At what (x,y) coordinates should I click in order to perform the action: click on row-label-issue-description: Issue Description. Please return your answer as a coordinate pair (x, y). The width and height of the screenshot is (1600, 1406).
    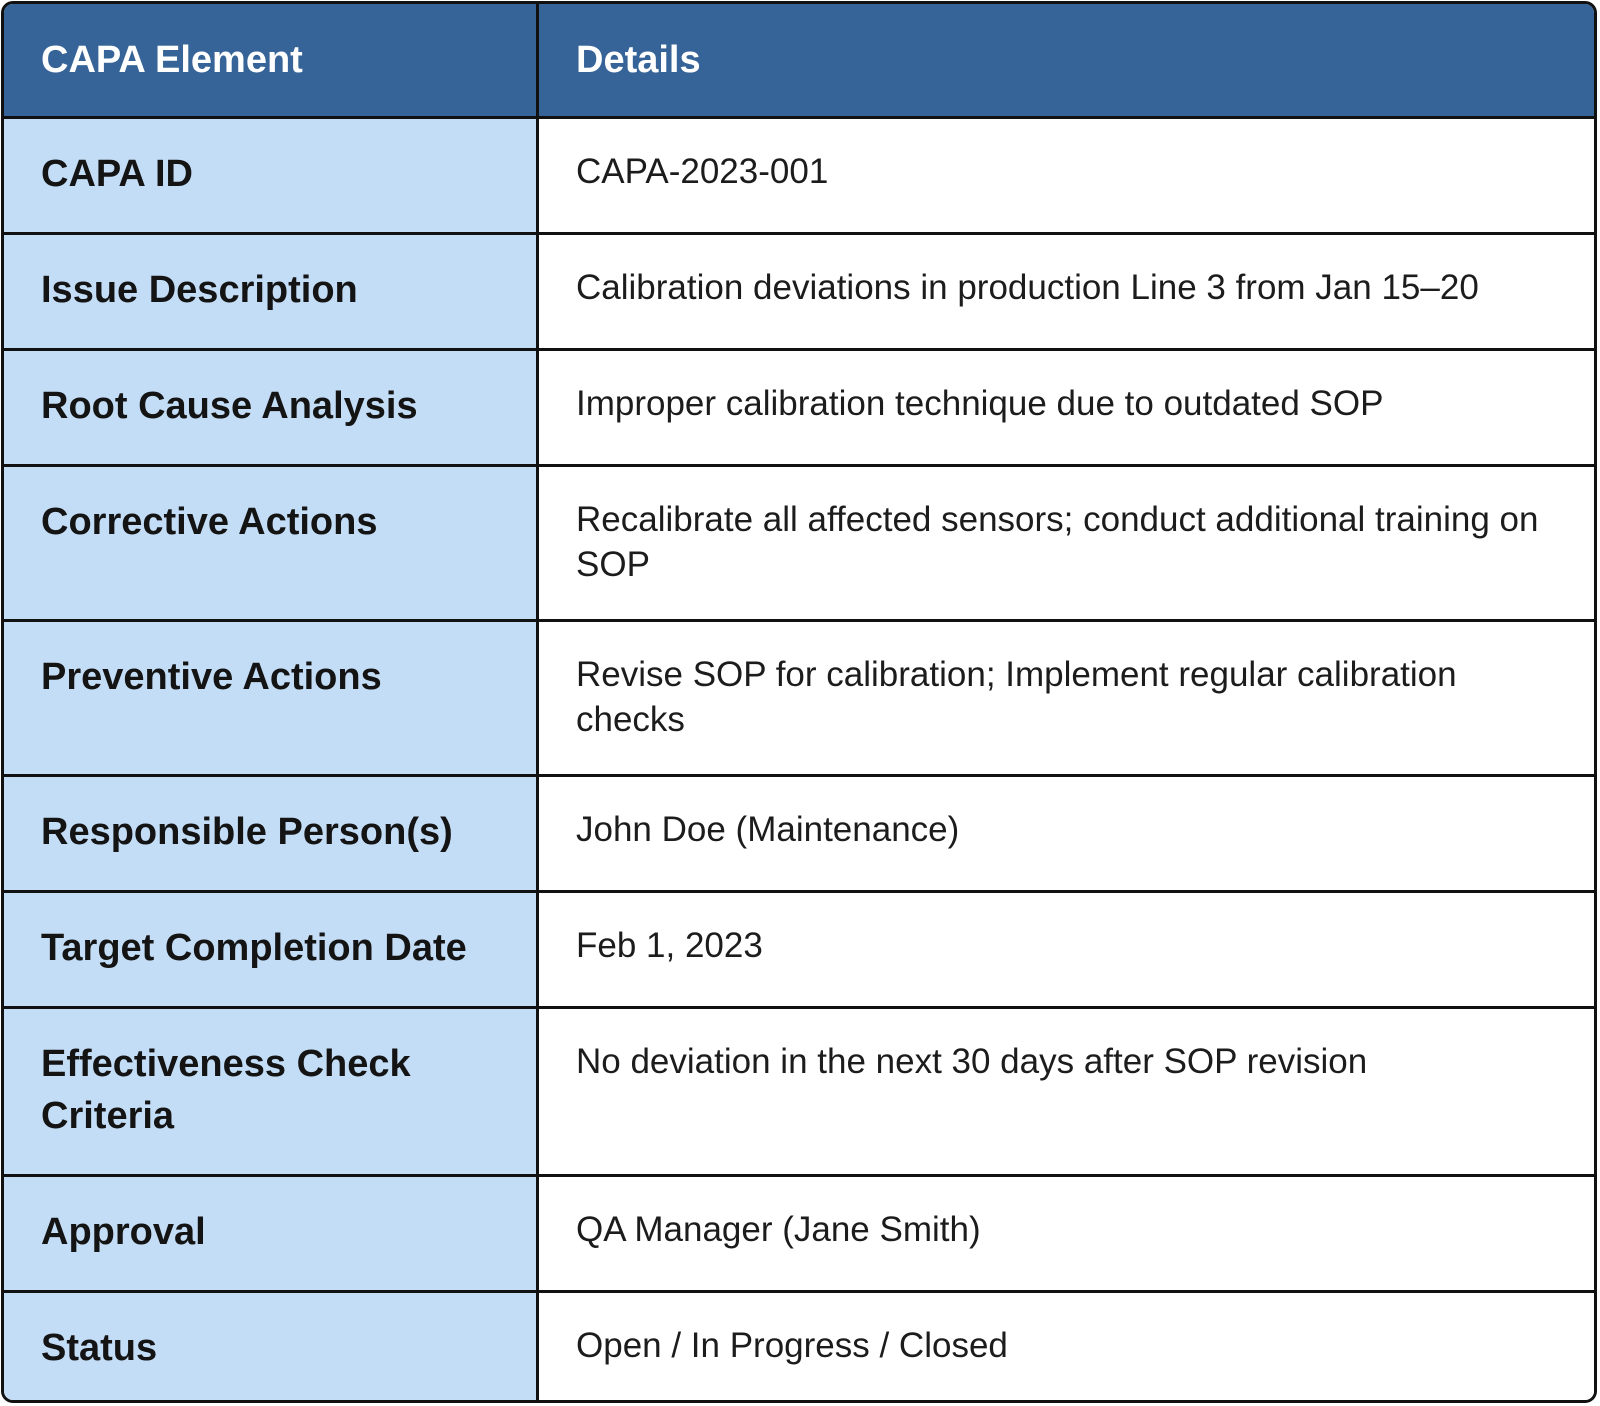
    Looking at the image, I should click on (271, 293).